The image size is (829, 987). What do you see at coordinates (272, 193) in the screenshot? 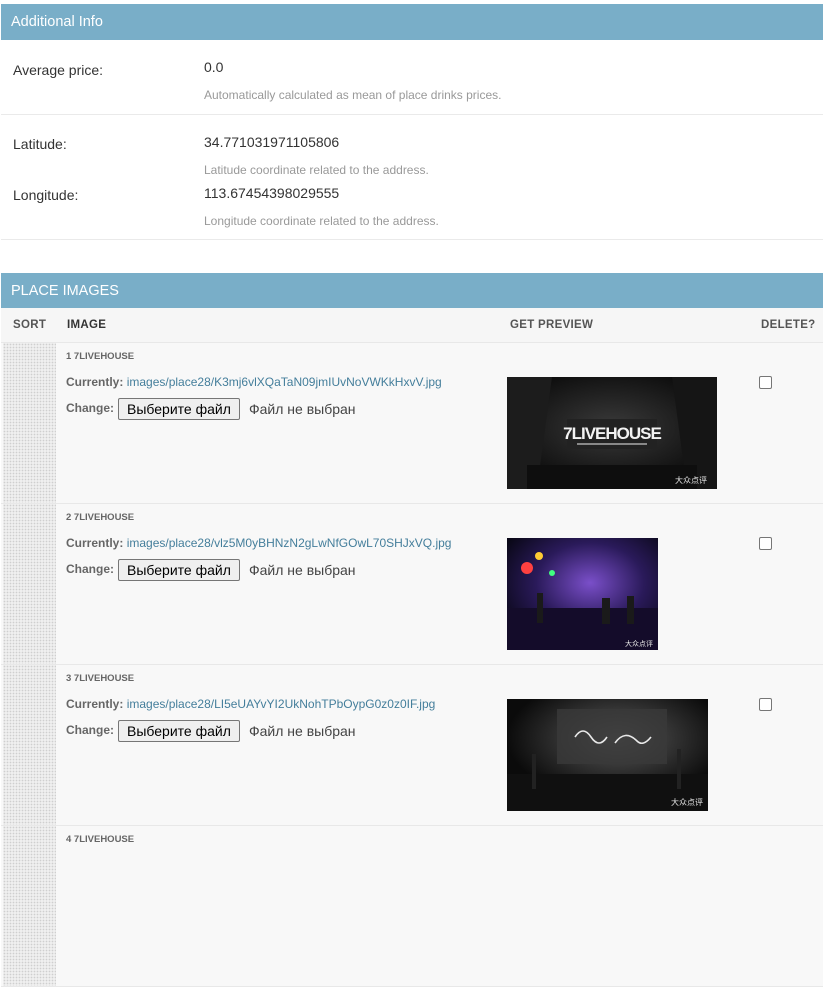
I see `longitude-value: 113.67454398029555` at bounding box center [272, 193].